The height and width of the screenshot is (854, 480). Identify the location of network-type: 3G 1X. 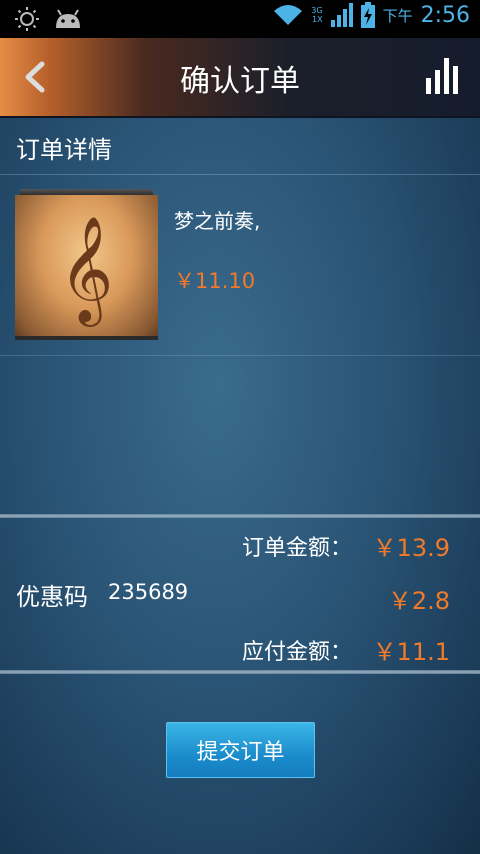
(316, 15).